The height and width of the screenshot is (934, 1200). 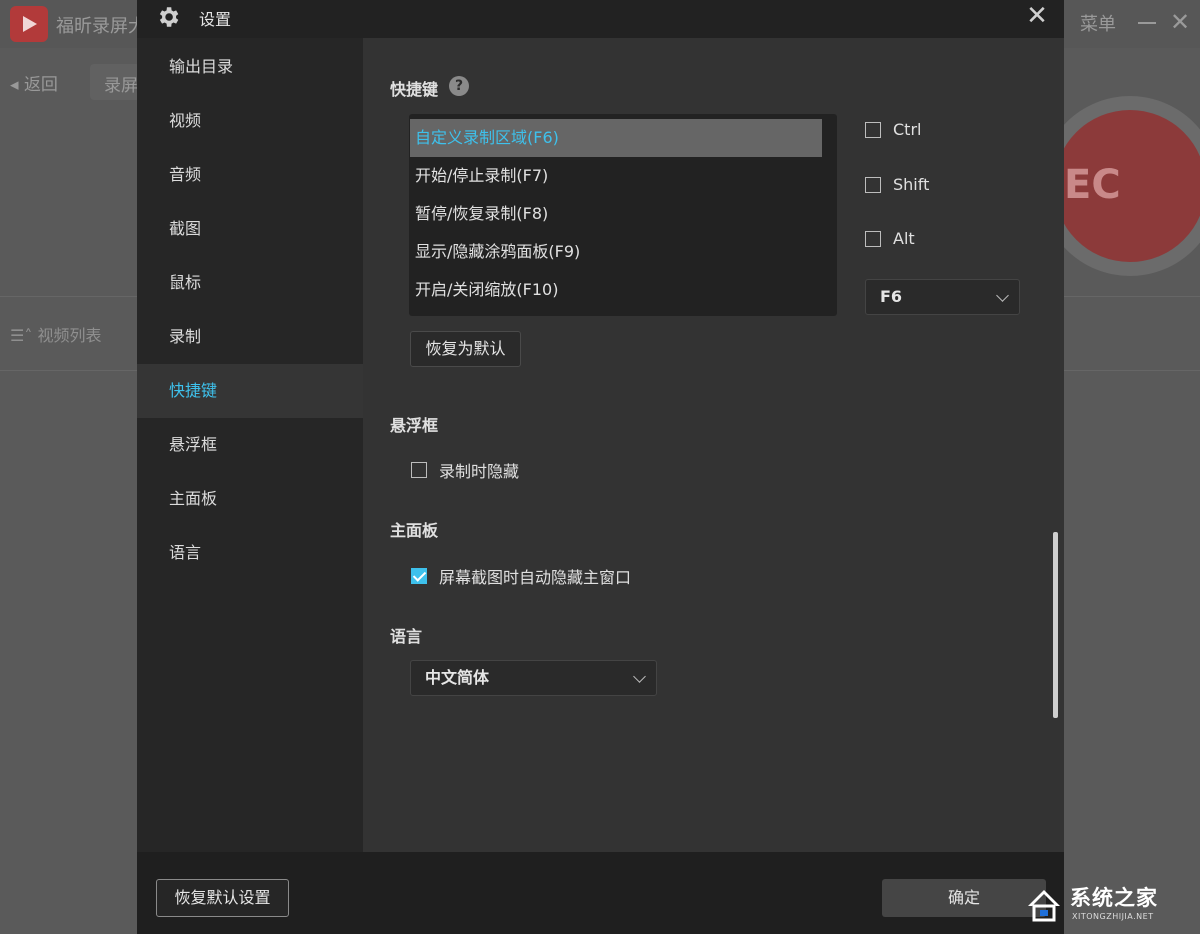 I want to click on auto-hide-label: 屏幕截图时自动隐藏主窗口, so click(x=535, y=577).